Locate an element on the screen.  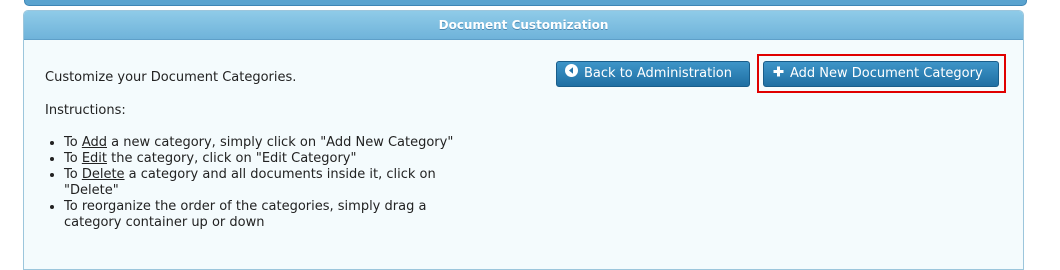
back-to-administration-button: Back to Administration is located at coordinates (653, 74).